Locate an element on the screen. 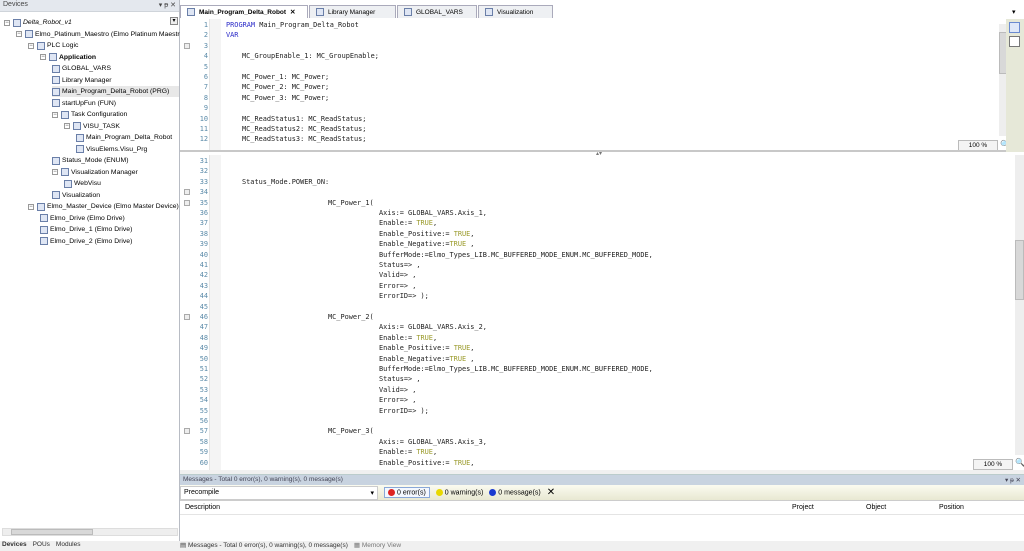 The width and height of the screenshot is (1024, 551). code-text: Enable_Negative:=TRUE , is located at coordinates (426, 244).